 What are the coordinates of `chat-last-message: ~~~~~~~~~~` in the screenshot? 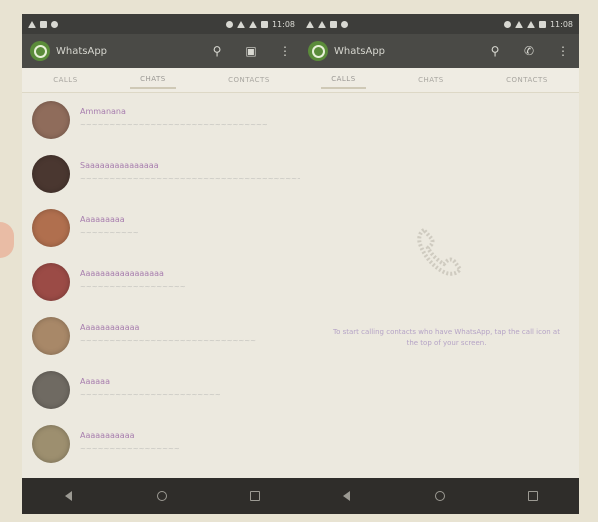 It's located at (109, 233).